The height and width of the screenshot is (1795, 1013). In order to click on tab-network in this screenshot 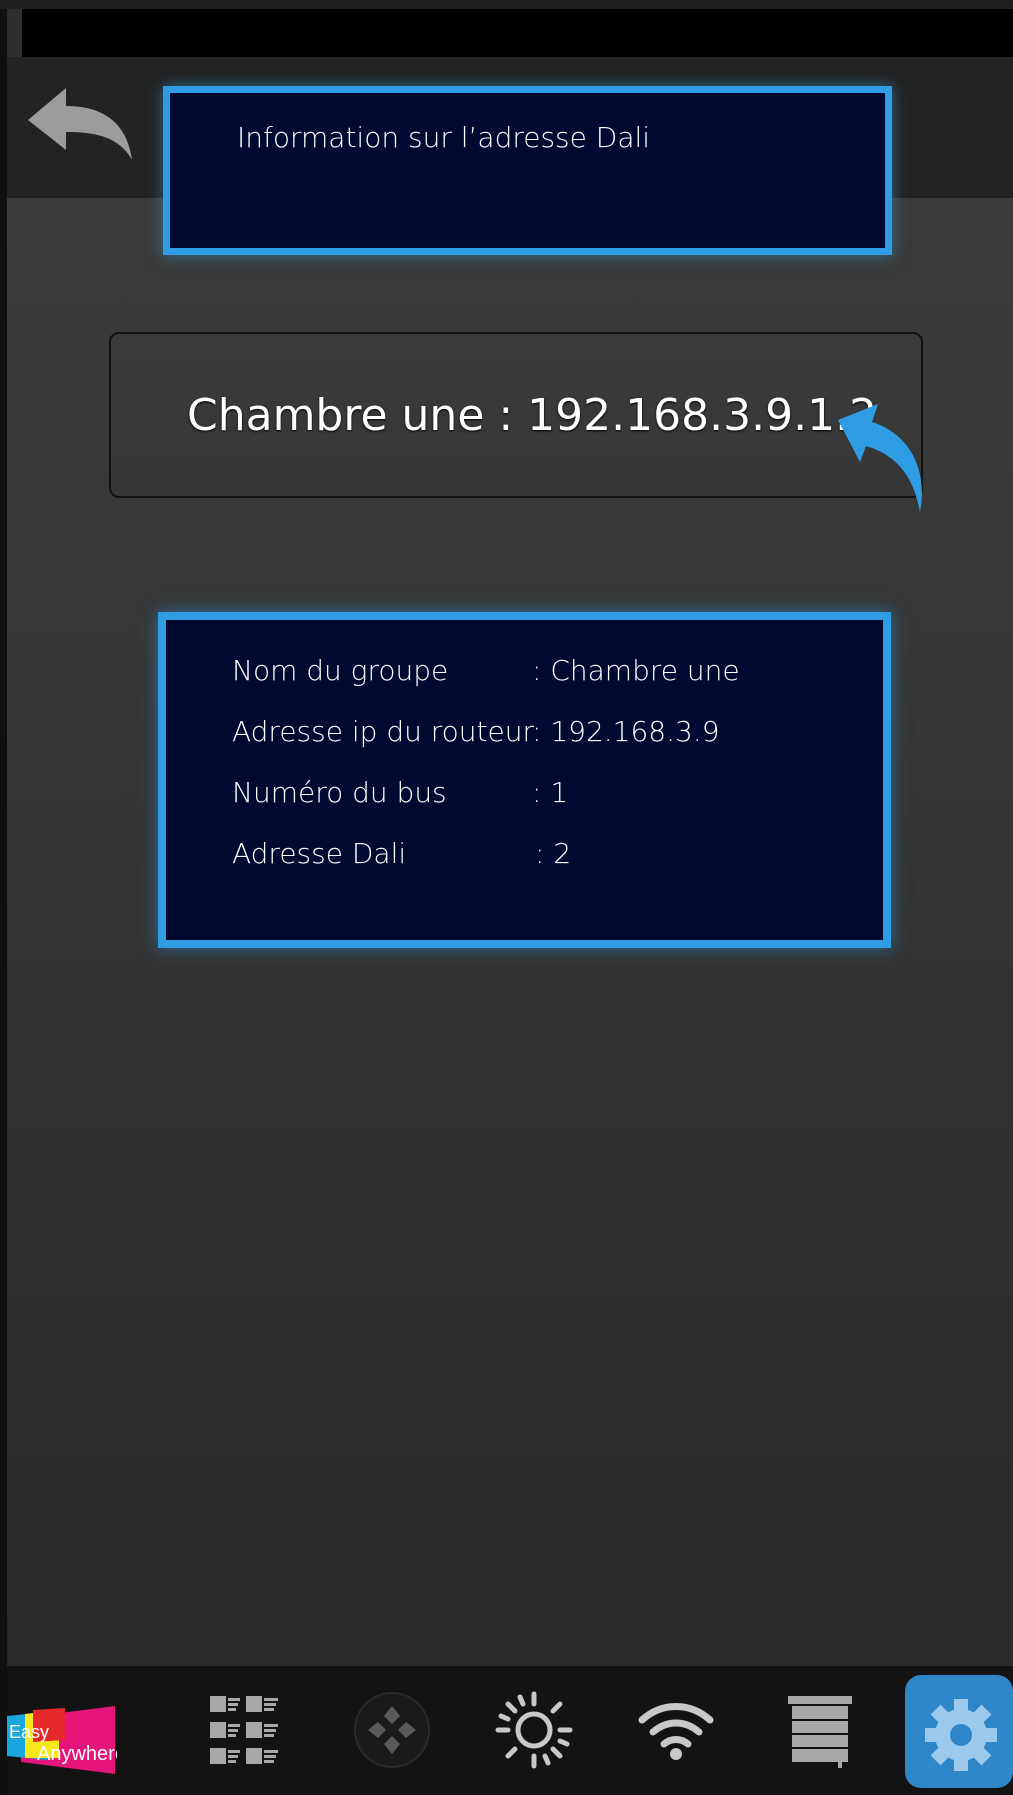, I will do `click(676, 1735)`.